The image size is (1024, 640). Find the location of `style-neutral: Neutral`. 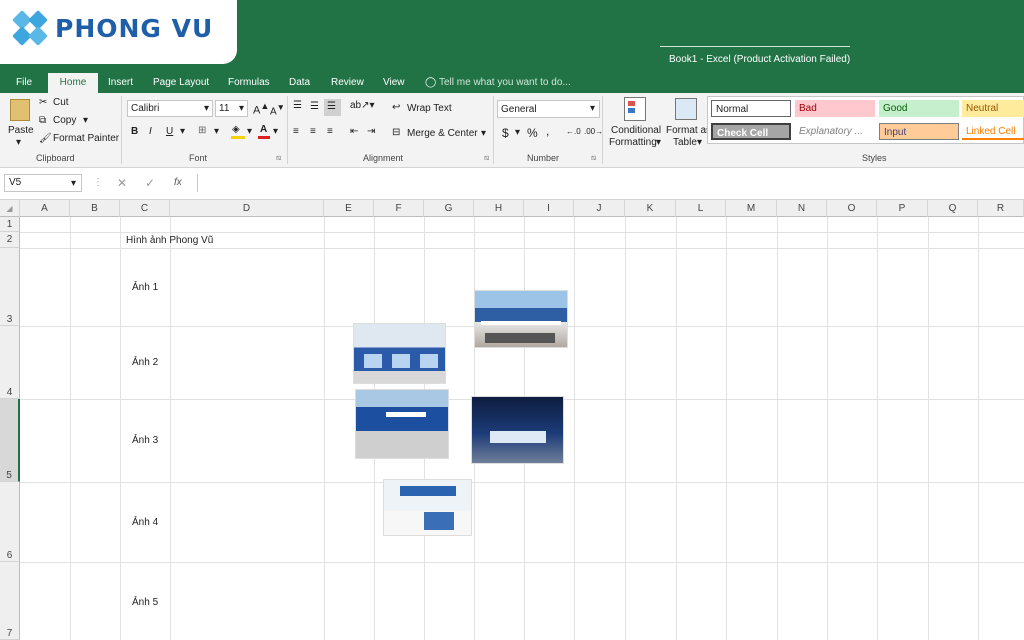

style-neutral: Neutral is located at coordinates (993, 108).